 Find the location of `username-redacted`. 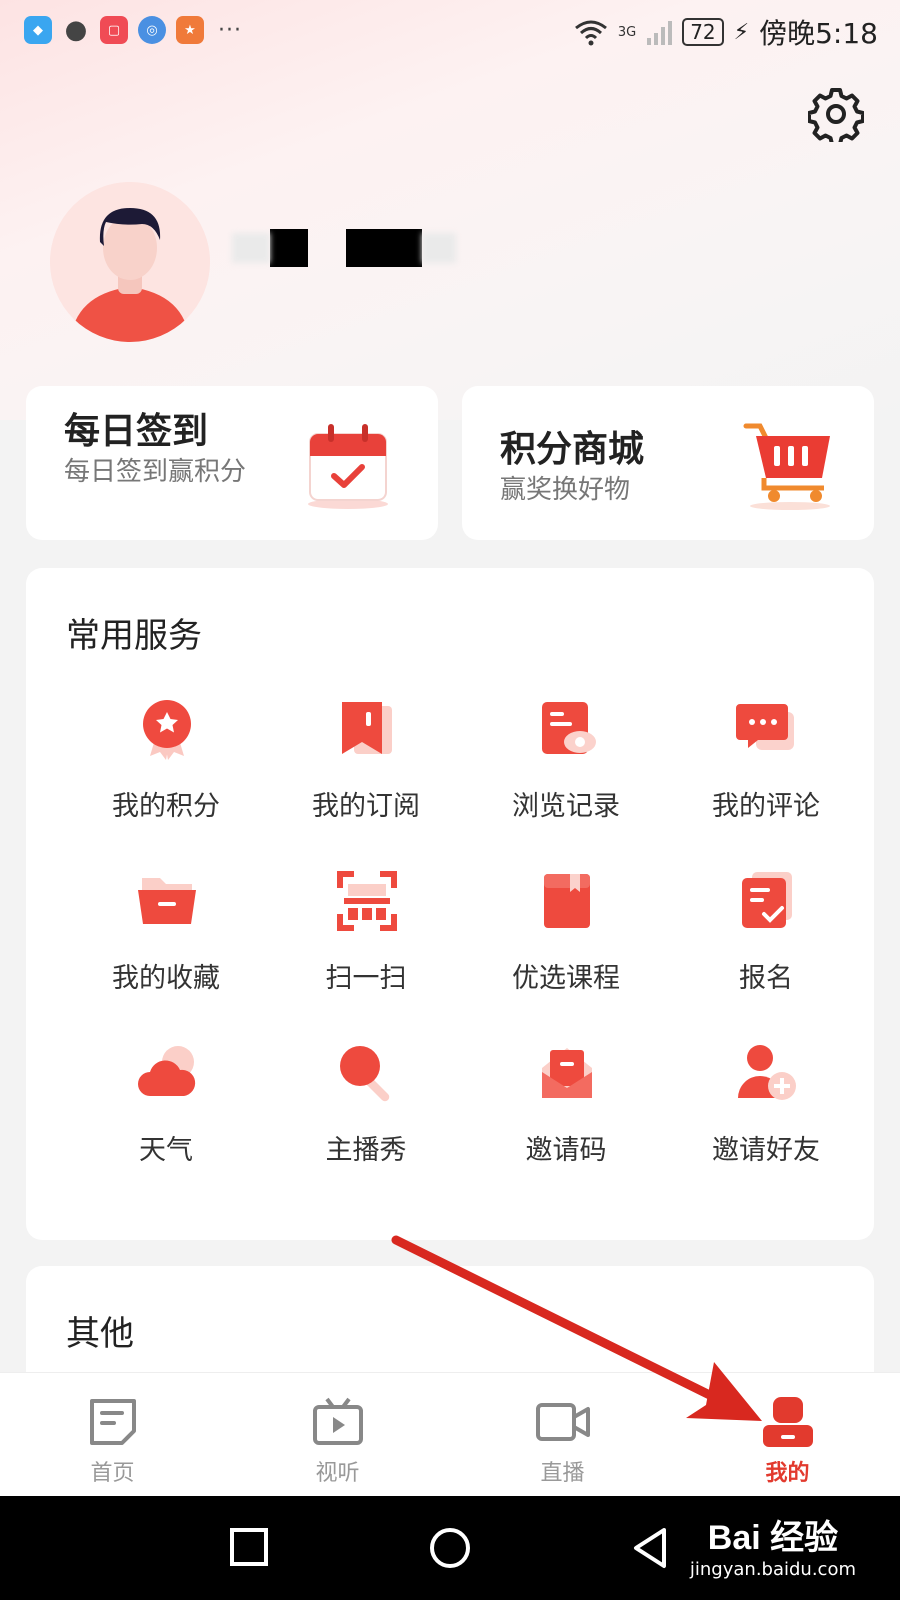

username-redacted is located at coordinates (344, 248).